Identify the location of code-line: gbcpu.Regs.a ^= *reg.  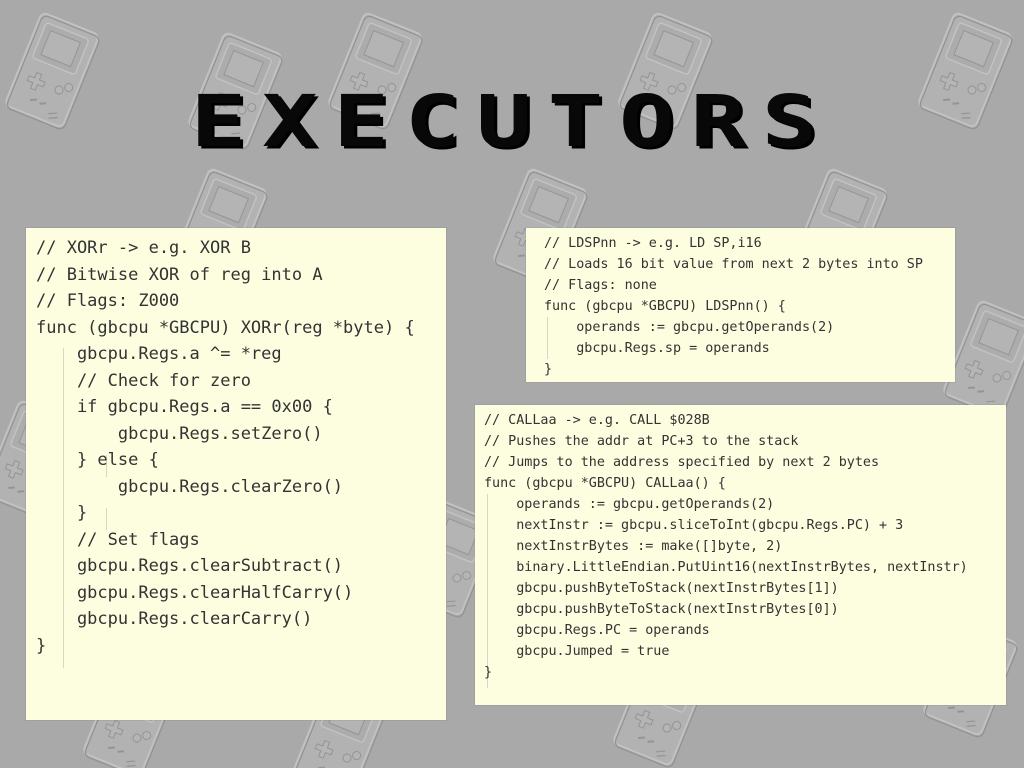
(159, 354).